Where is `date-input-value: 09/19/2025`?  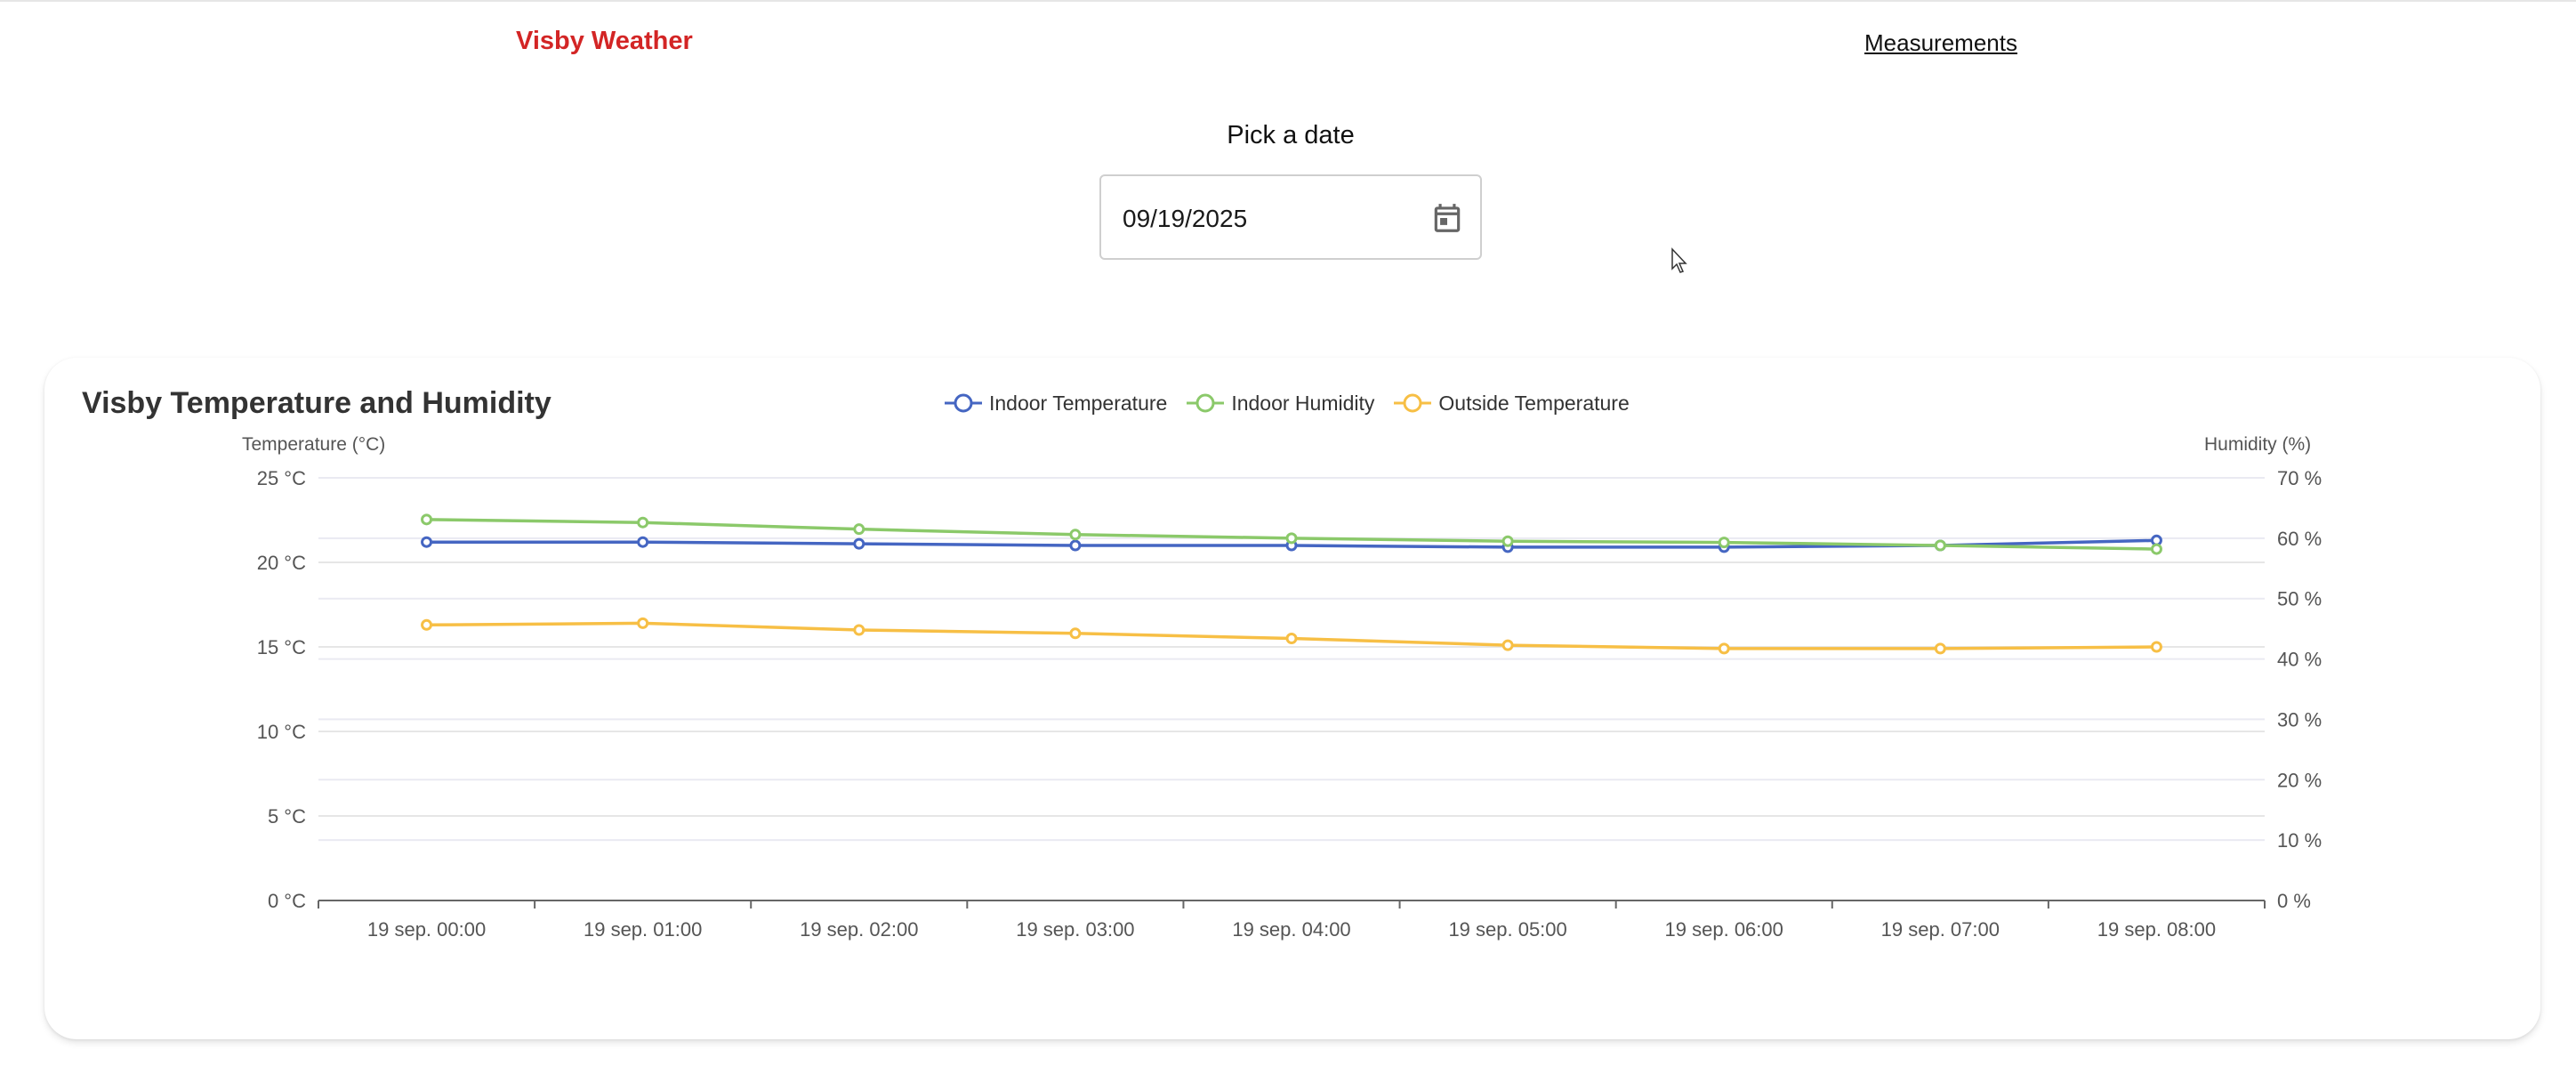 date-input-value: 09/19/2025 is located at coordinates (1185, 218).